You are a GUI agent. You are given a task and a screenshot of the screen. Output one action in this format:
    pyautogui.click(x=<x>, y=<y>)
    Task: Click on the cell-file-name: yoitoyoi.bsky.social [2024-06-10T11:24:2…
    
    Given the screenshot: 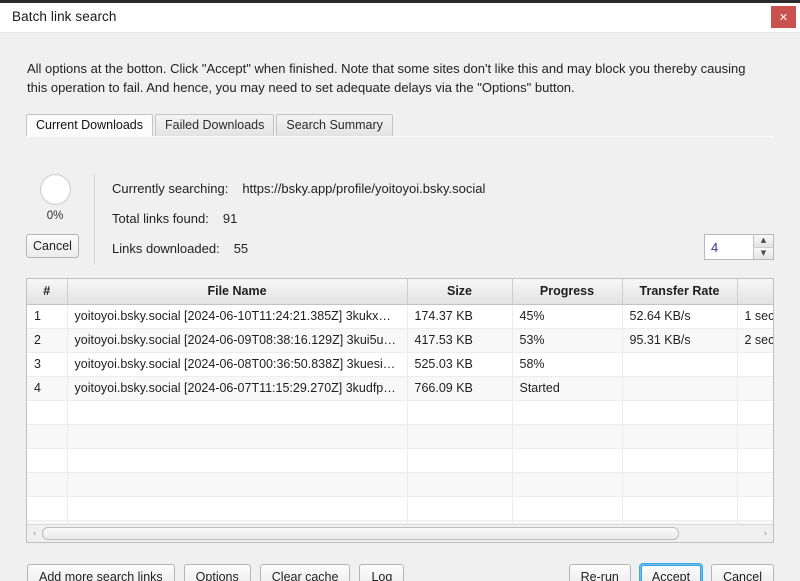 What is the action you would take?
    pyautogui.click(x=237, y=316)
    